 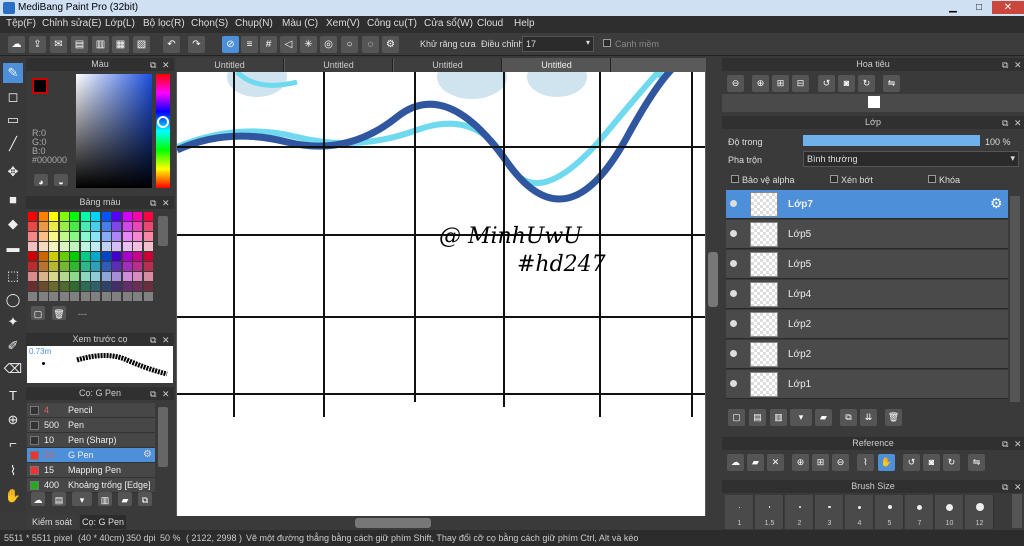 I want to click on duplicate-layer-icon: ⧉, so click(x=848, y=417).